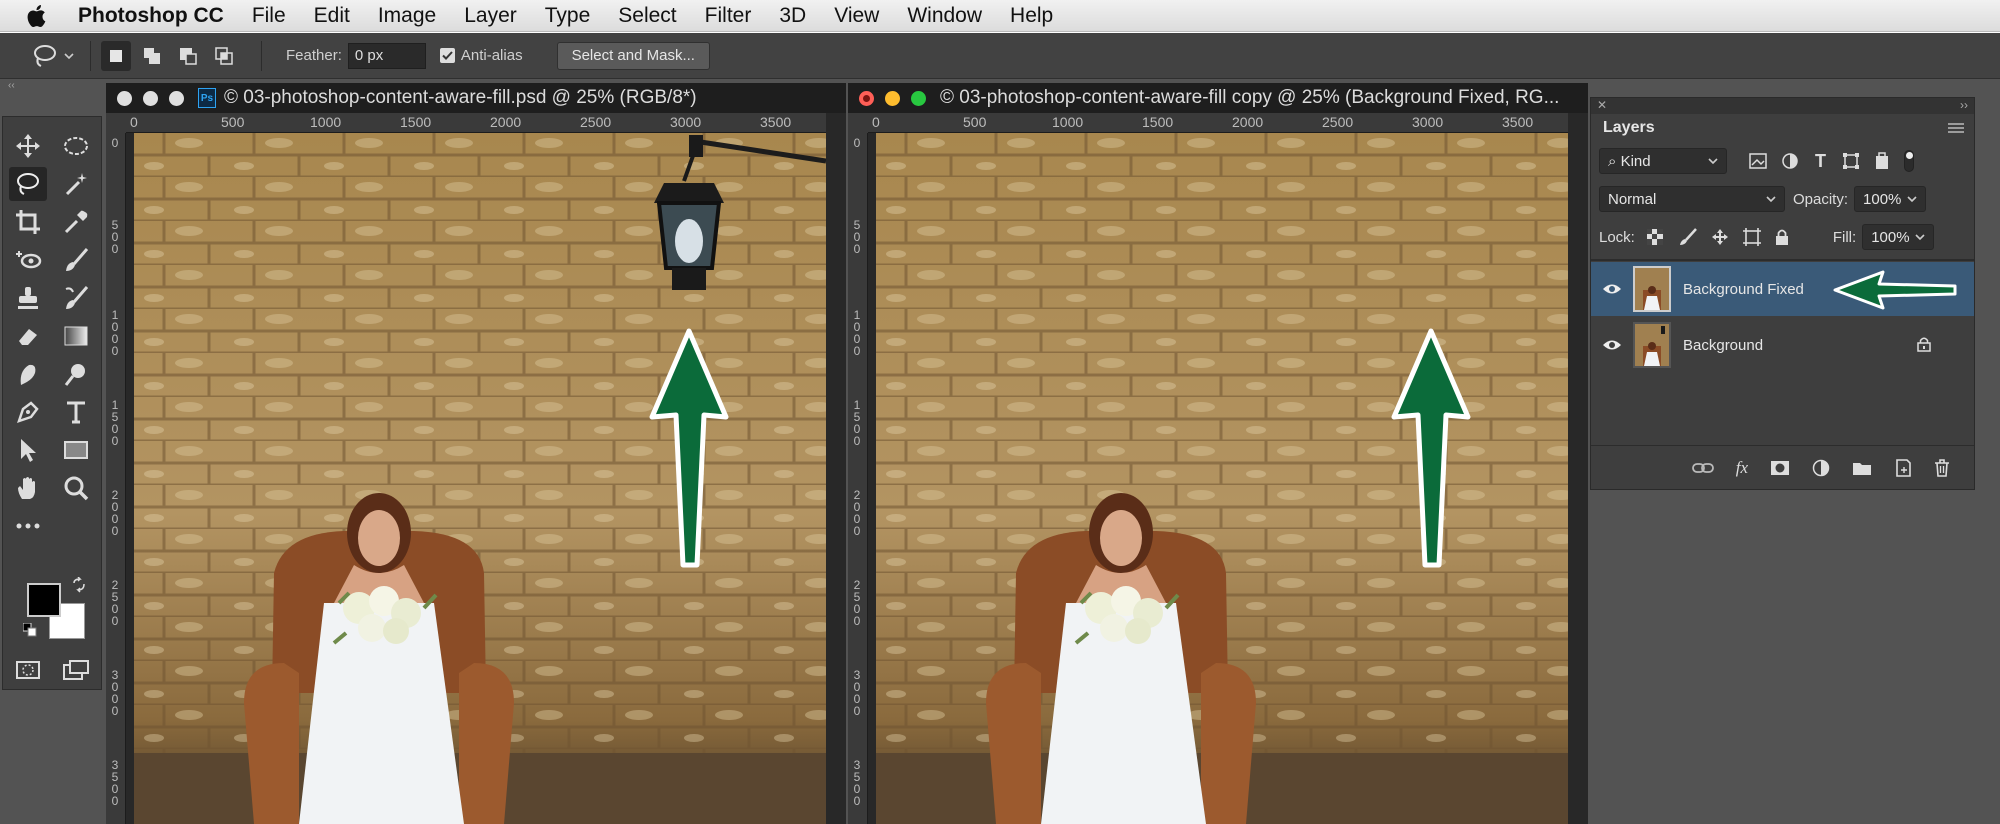 This screenshot has width=2000, height=824. Describe the element at coordinates (386, 55) in the screenshot. I see `feather-input` at that location.